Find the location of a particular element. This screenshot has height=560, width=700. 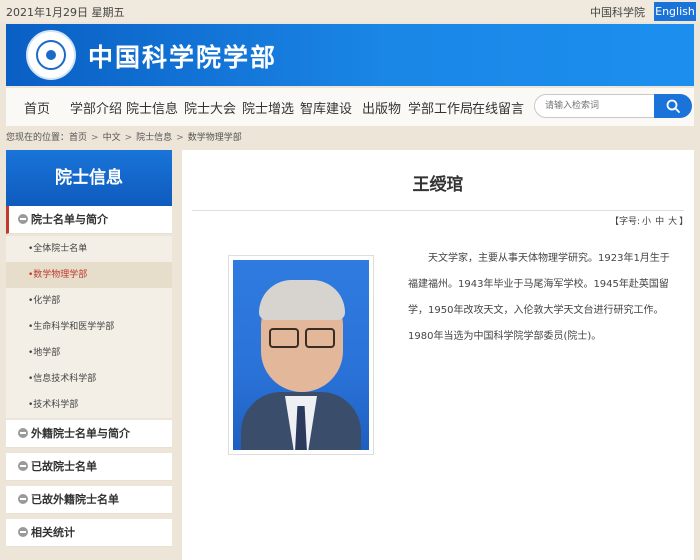

nav-item-publications: 出版物 is located at coordinates (381, 107).